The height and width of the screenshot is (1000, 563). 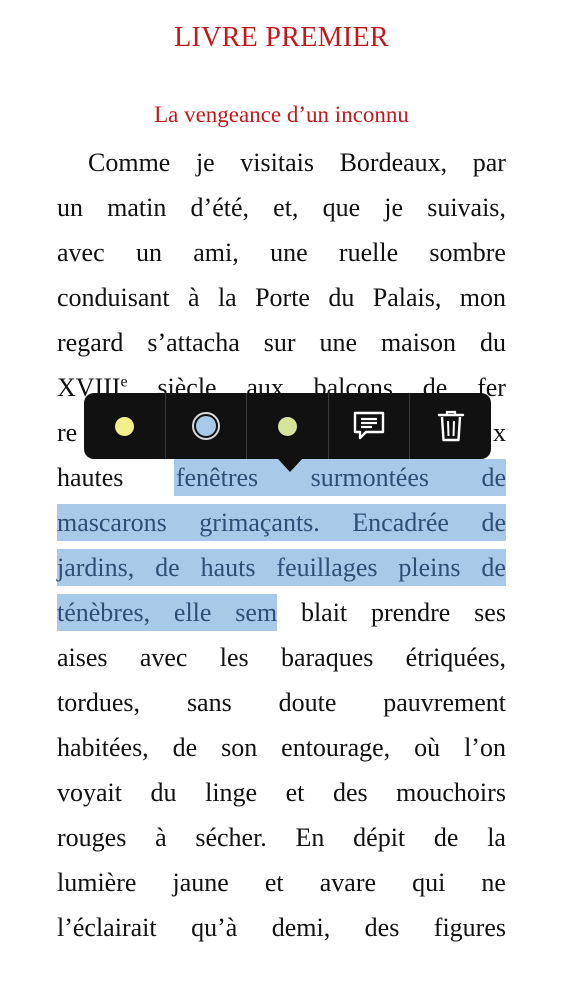 I want to click on text-line: rouges à sécher. En dépit de la, so click(x=281, y=837).